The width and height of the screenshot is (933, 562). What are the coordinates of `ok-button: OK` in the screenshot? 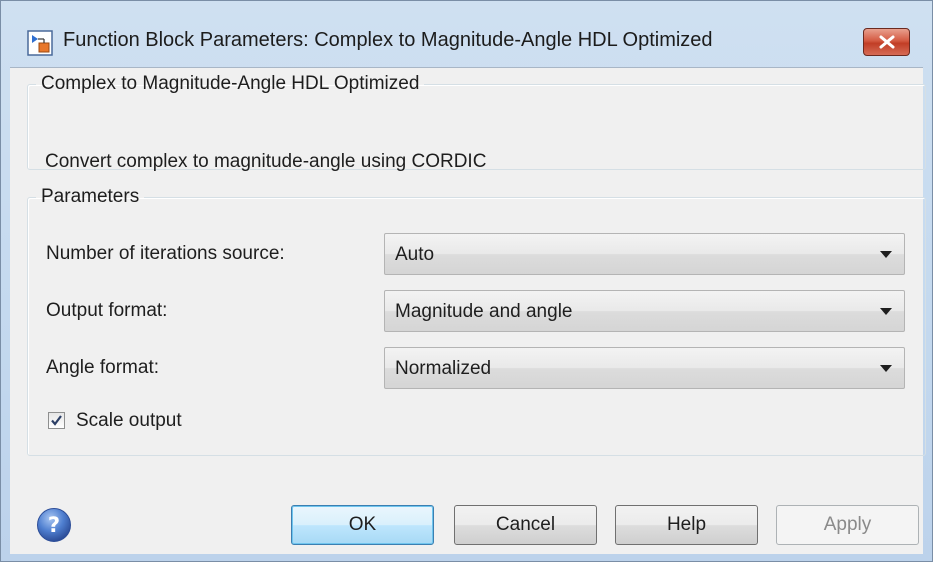 It's located at (362, 525).